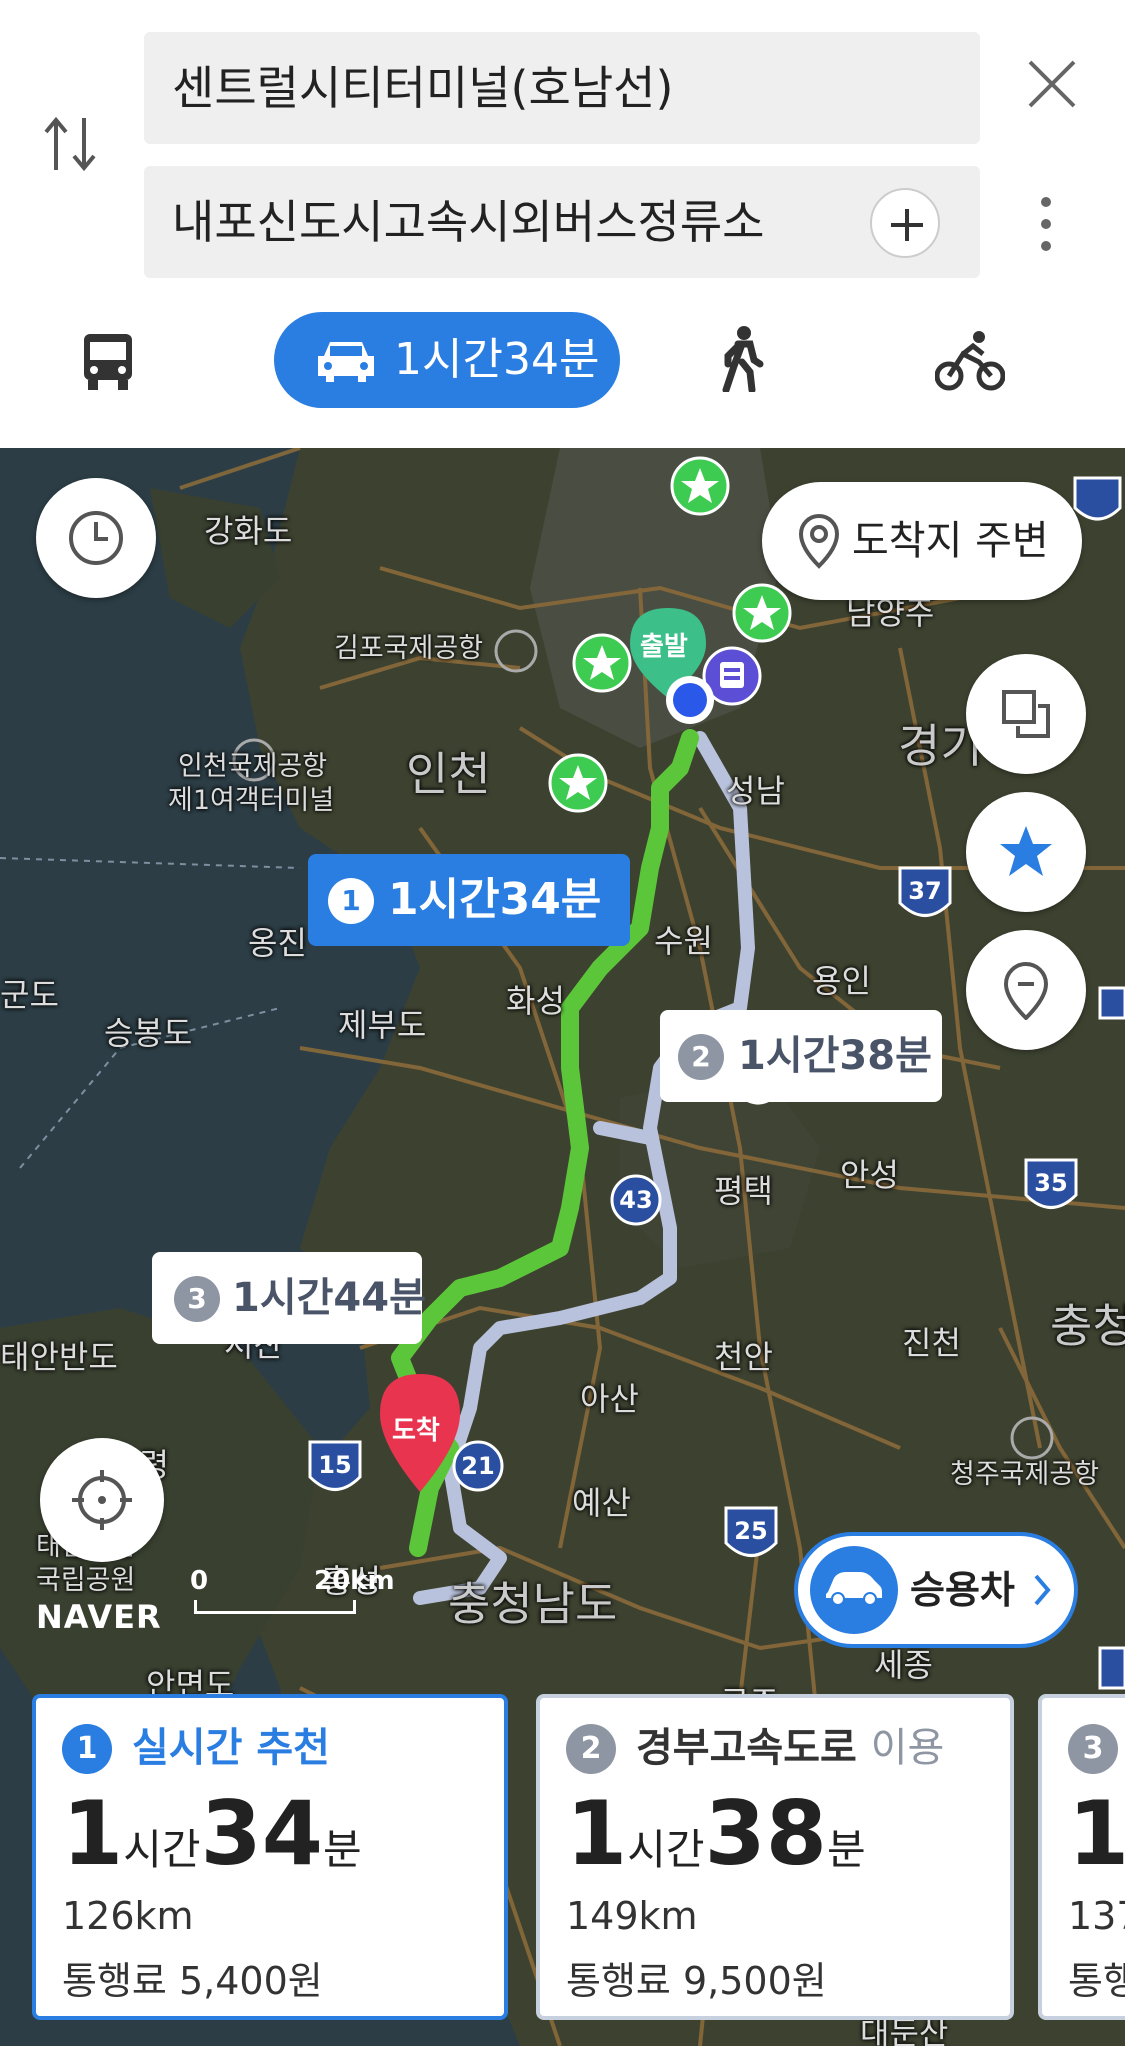  I want to click on place-label: 제부도, so click(382, 1025).